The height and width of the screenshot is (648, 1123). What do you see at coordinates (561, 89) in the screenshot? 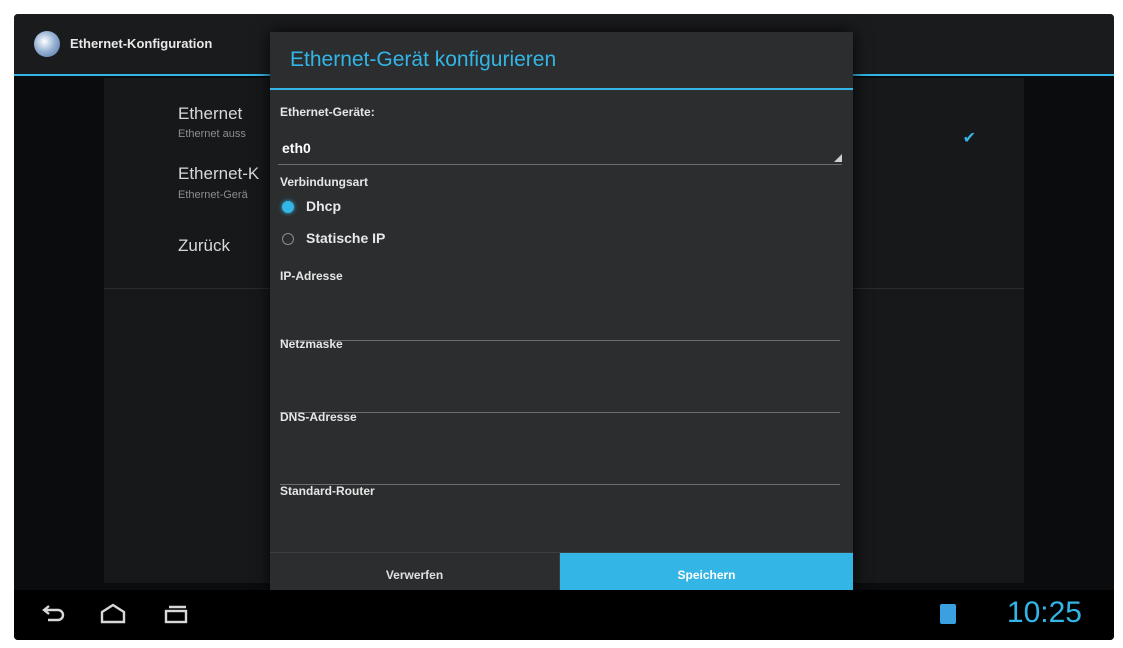
I see `dialog-title-divider` at bounding box center [561, 89].